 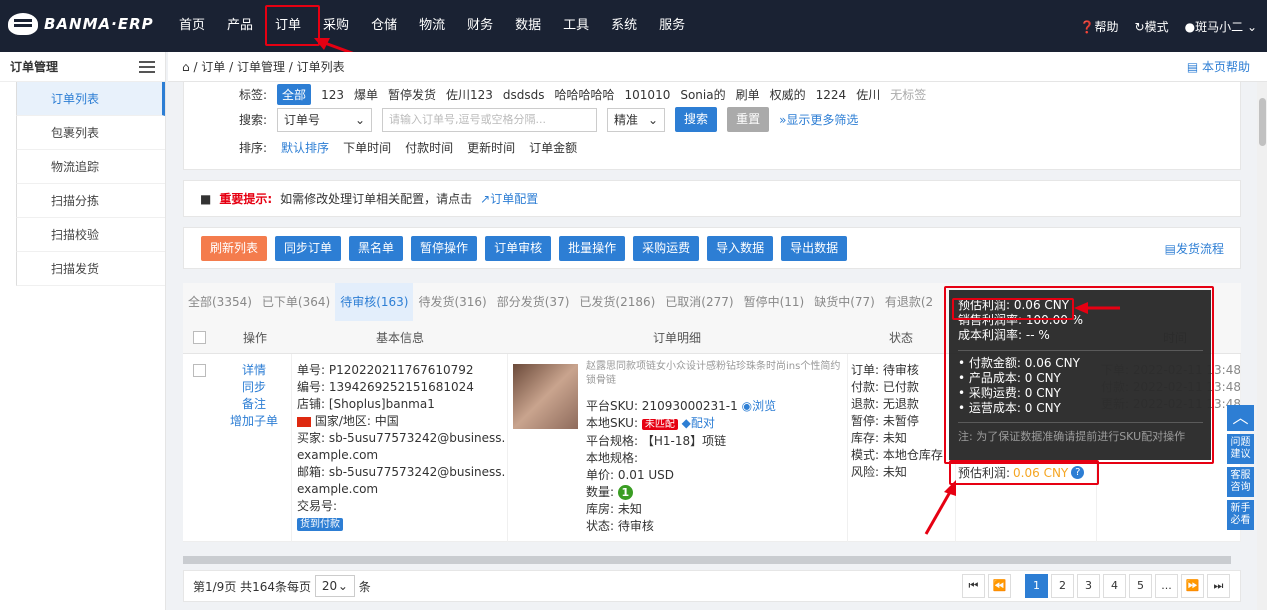 I want to click on sidebar-item-tracking: 物流追踪, so click(x=90, y=167).